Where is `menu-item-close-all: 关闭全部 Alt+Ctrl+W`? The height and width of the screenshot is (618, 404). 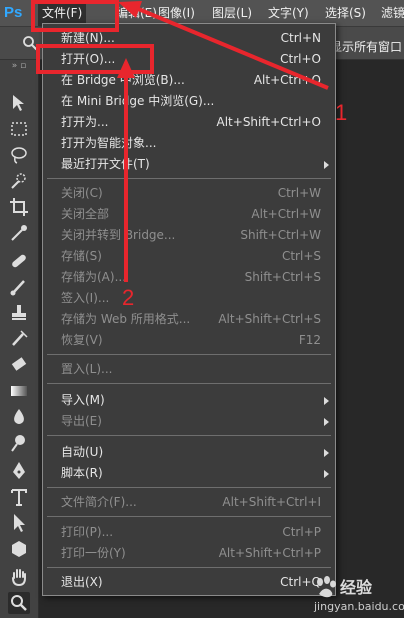 menu-item-close-all: 关闭全部 Alt+Ctrl+W is located at coordinates (189, 214).